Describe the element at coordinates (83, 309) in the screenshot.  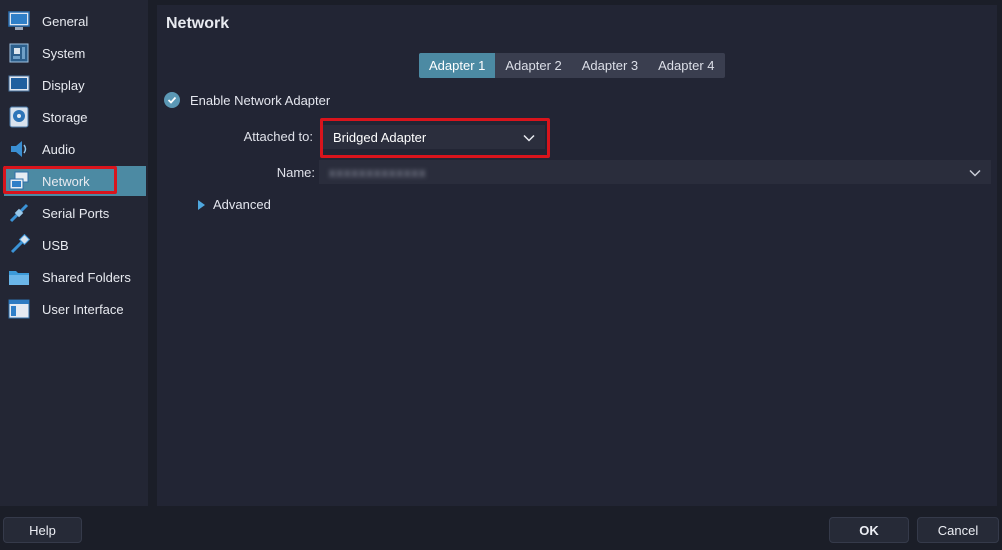
I see `sidebar-item-label: User Interface` at that location.